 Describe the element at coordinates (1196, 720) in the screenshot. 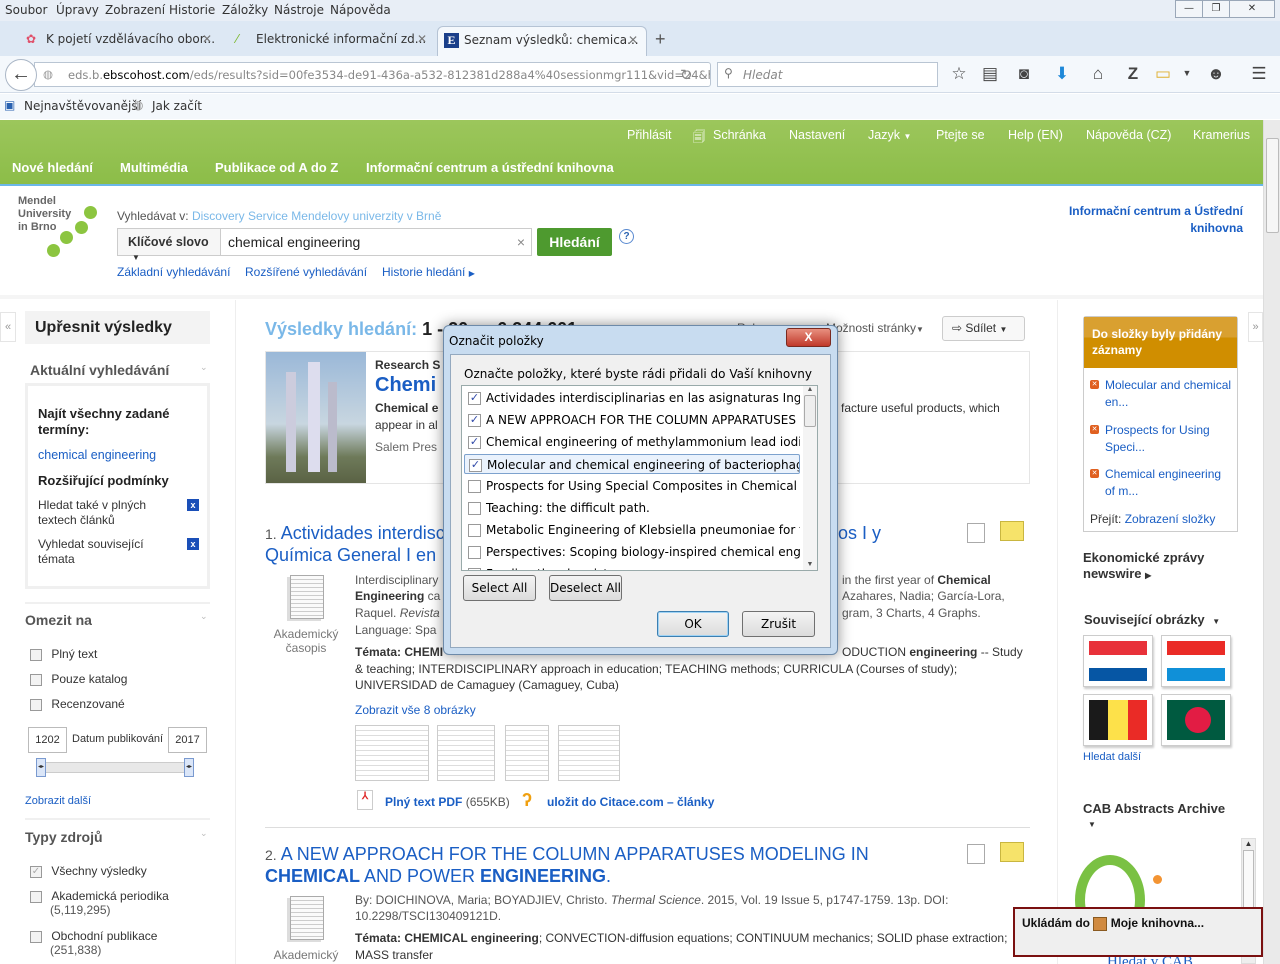

I see `flag-bangladesh-image` at that location.